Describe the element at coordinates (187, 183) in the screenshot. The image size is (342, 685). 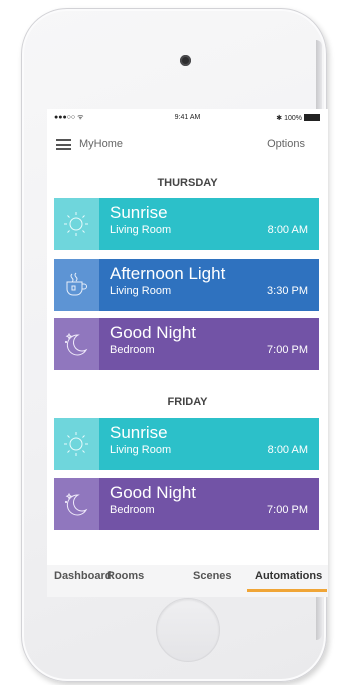
I see `day-heading-thursday: THURSDAY` at that location.